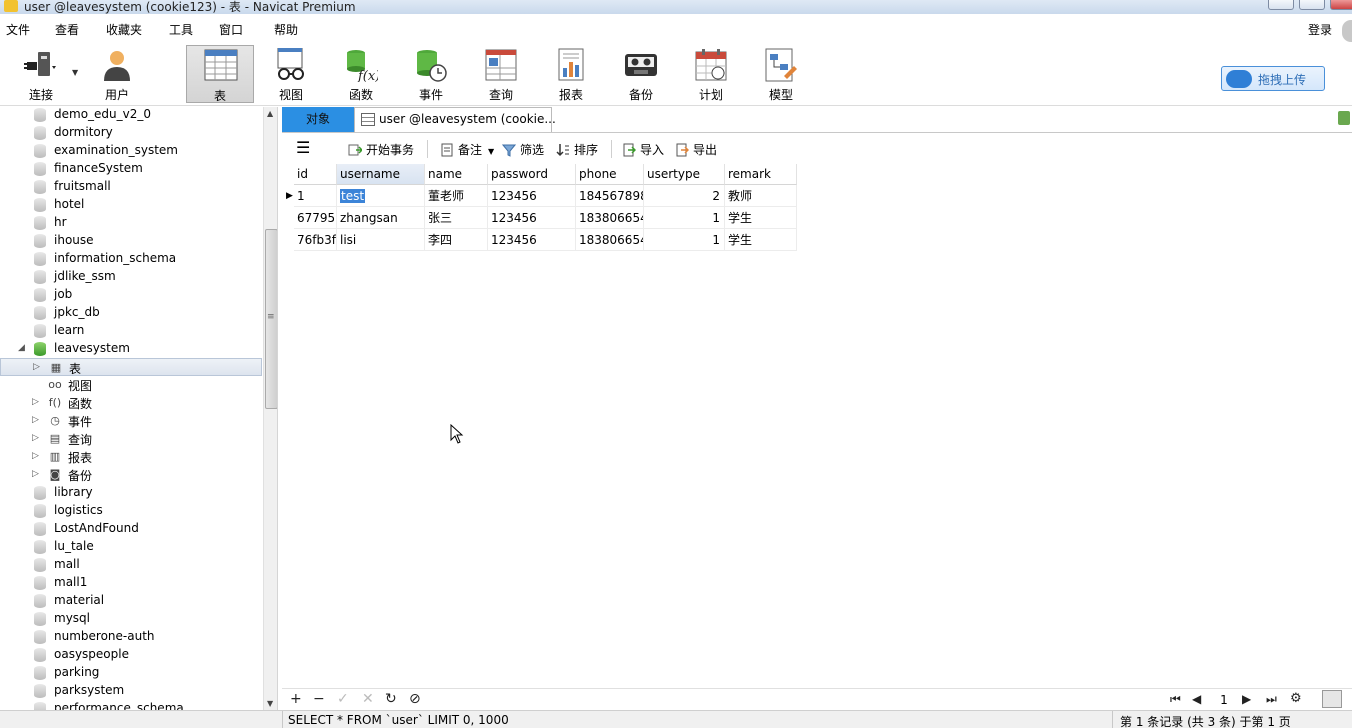 This screenshot has width=1352, height=728. I want to click on table-button: 表, so click(220, 74).